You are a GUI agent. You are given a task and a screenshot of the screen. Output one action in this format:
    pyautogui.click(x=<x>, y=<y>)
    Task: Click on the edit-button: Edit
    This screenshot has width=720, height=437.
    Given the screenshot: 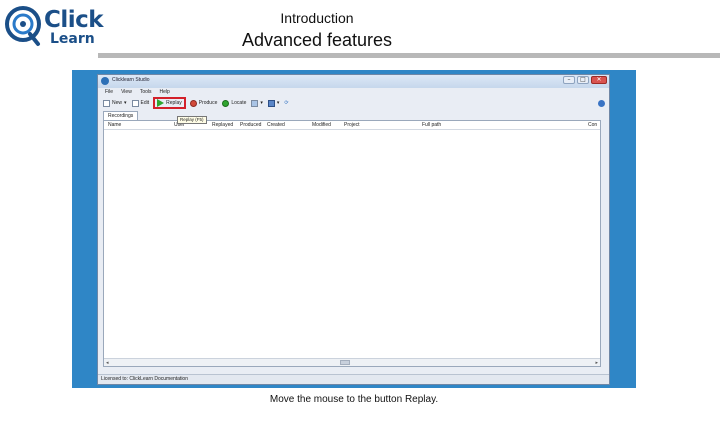 What is the action you would take?
    pyautogui.click(x=141, y=103)
    